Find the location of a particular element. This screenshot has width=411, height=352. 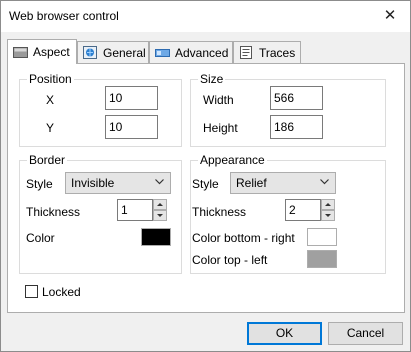

cancel-button: Cancel is located at coordinates (365, 333).